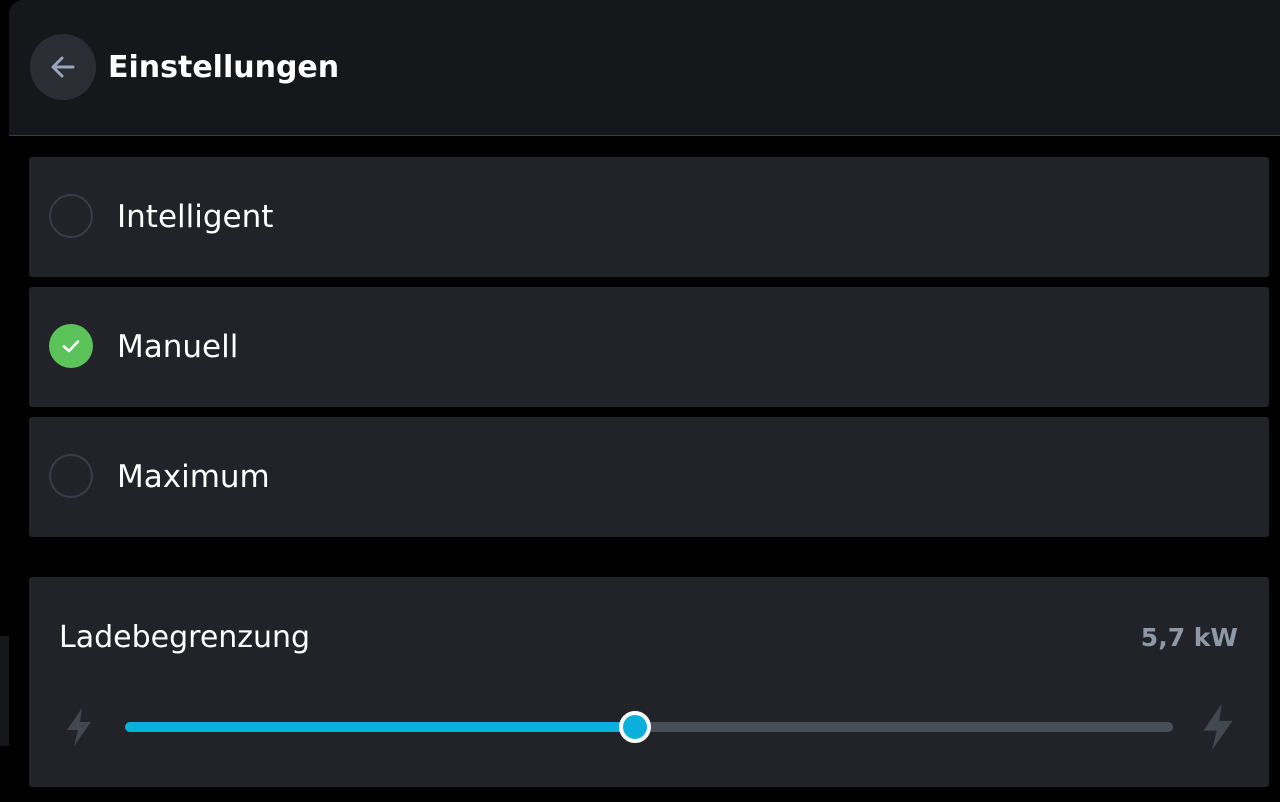 The width and height of the screenshot is (1280, 802). I want to click on charge-limit-value: 5,7 kW, so click(1189, 637).